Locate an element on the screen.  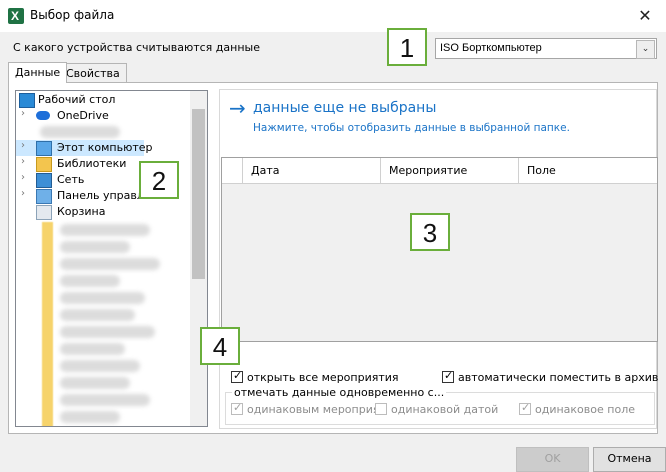
same-event-checkbox is located at coordinates (237, 408).